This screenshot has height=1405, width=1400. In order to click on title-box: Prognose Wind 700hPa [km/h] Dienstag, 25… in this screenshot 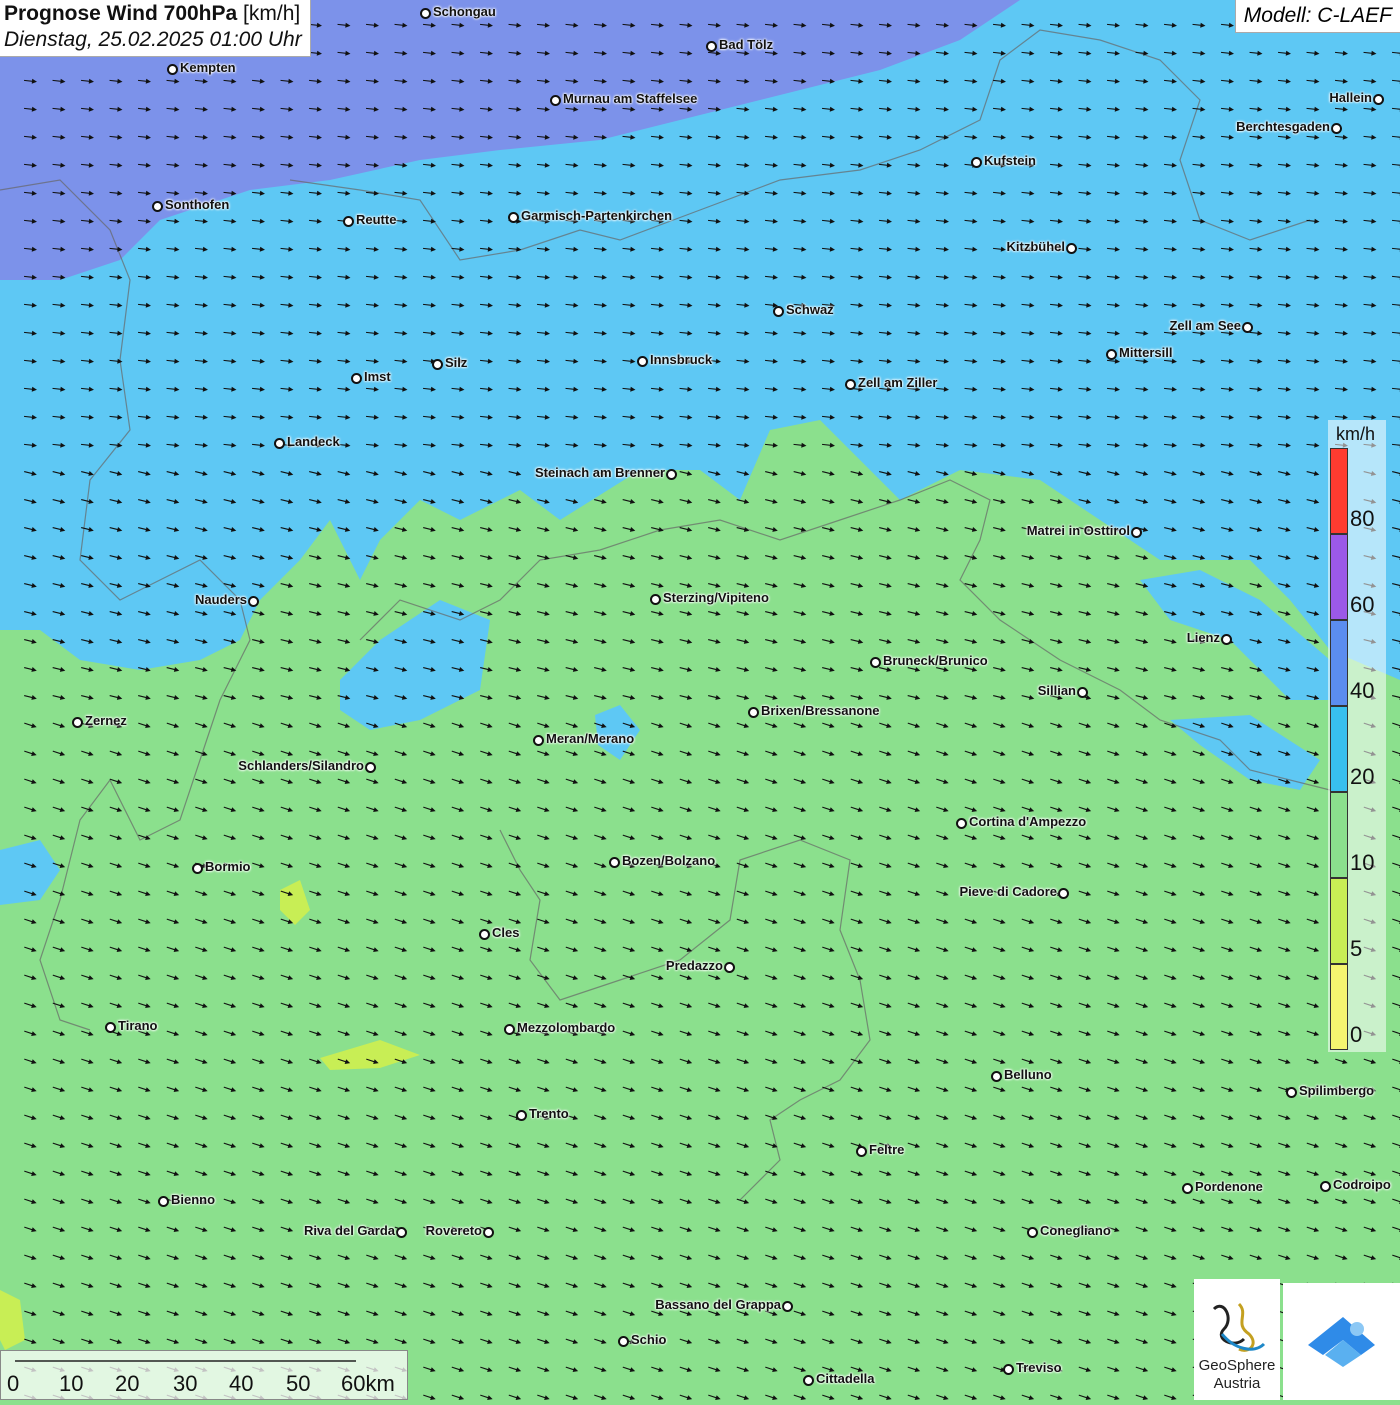, I will do `click(155, 28)`.